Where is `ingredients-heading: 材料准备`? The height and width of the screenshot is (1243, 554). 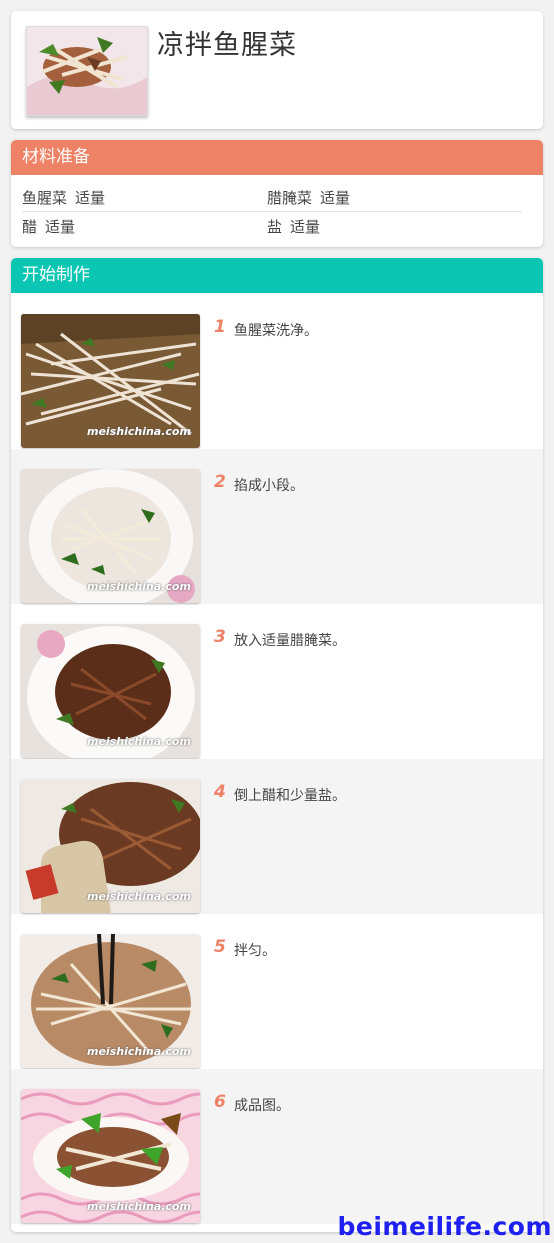 ingredients-heading: 材料准备 is located at coordinates (277, 157).